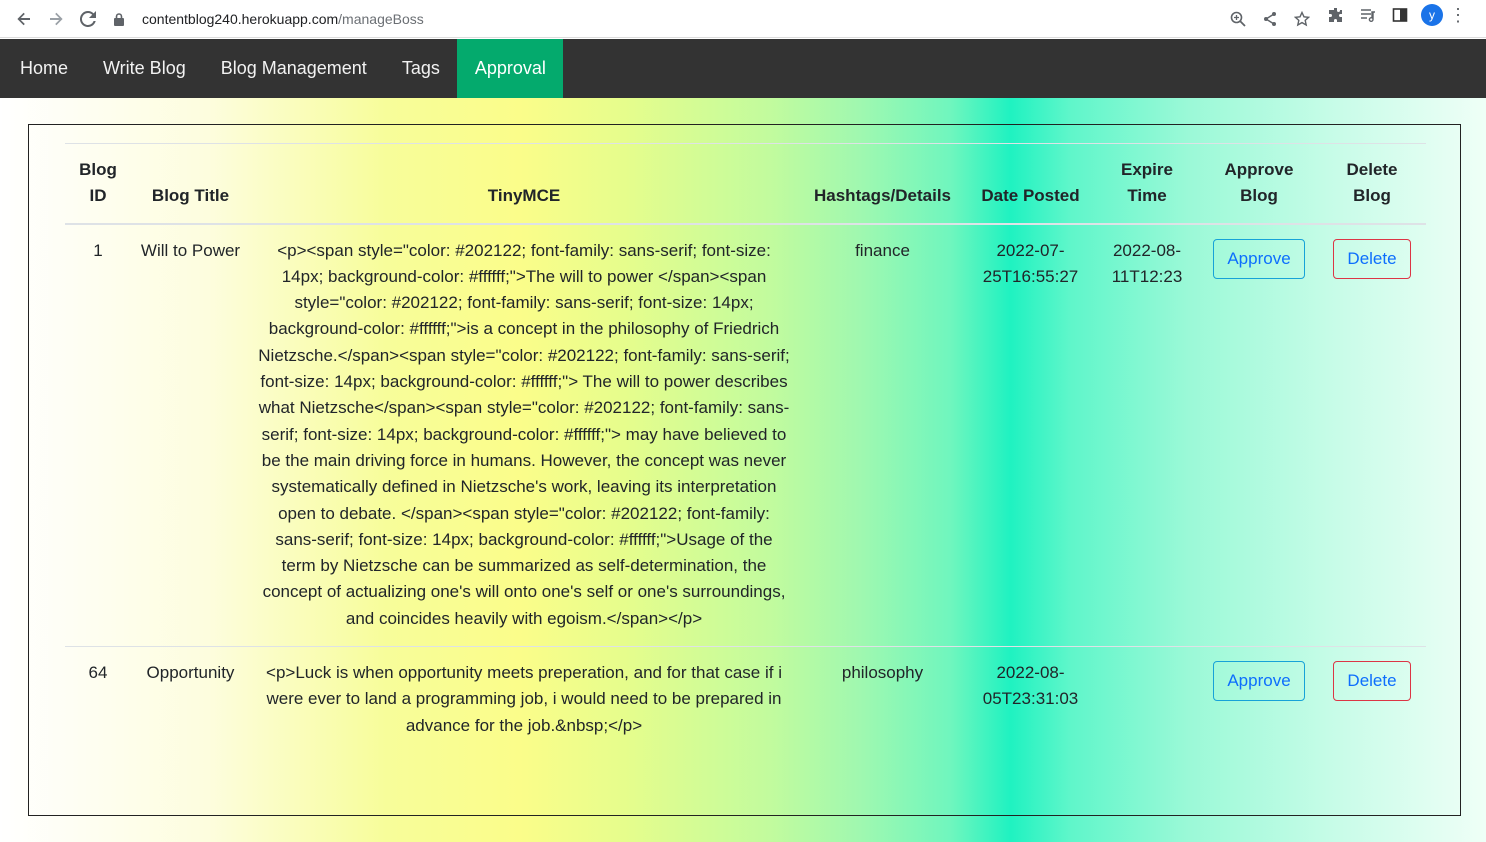 The width and height of the screenshot is (1486, 842). What do you see at coordinates (1270, 19) in the screenshot?
I see `share-icon` at bounding box center [1270, 19].